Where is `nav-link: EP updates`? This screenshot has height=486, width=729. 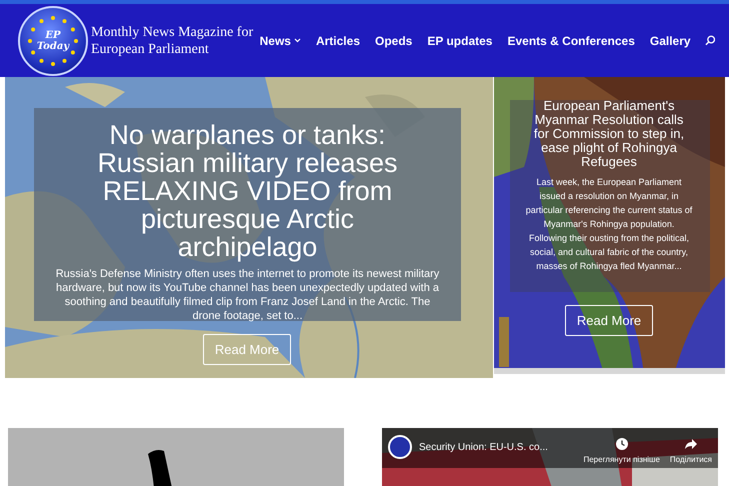 nav-link: EP updates is located at coordinates (459, 41).